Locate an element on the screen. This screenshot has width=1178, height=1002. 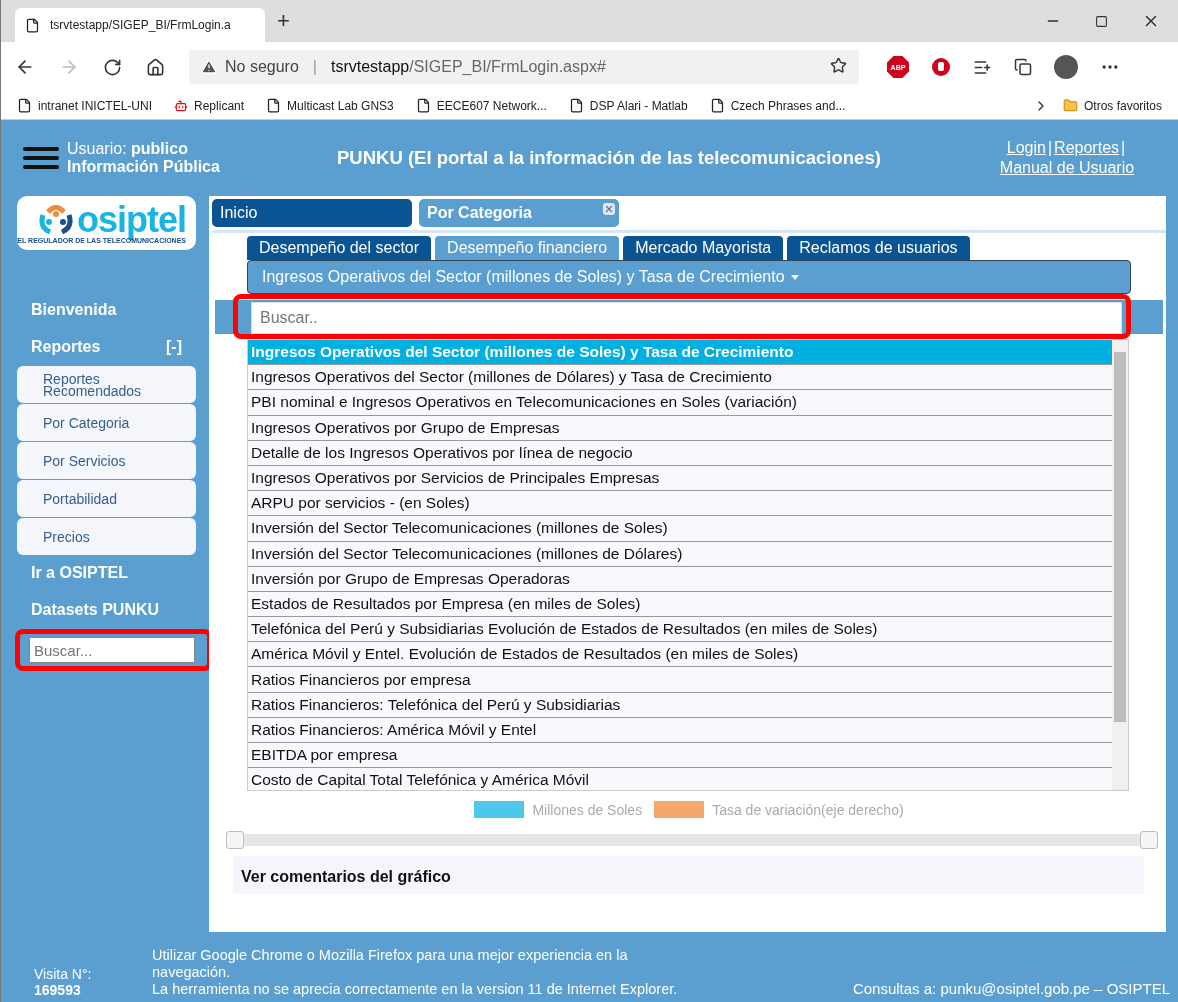
dropdown-option: Ingresos Operativos por Grupo de Empresas is located at coordinates (680, 428).